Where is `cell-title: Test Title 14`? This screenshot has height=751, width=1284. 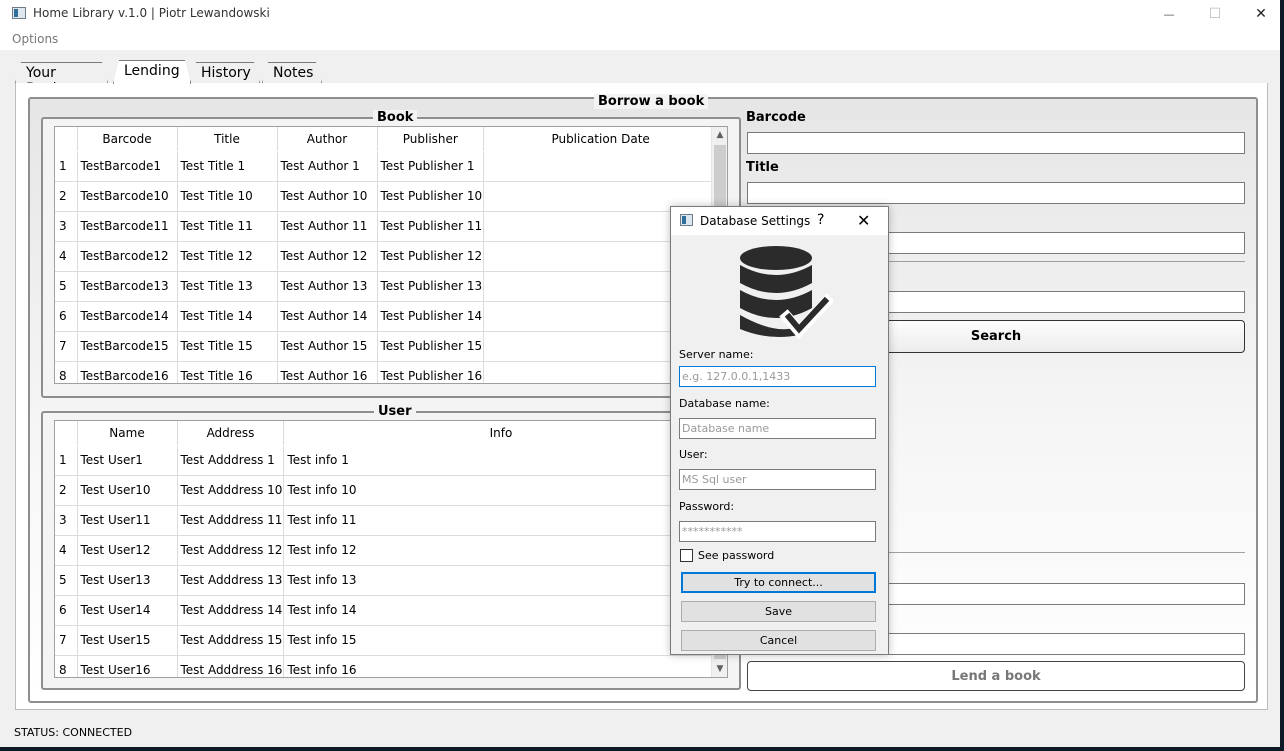 cell-title: Test Title 14 is located at coordinates (227, 316).